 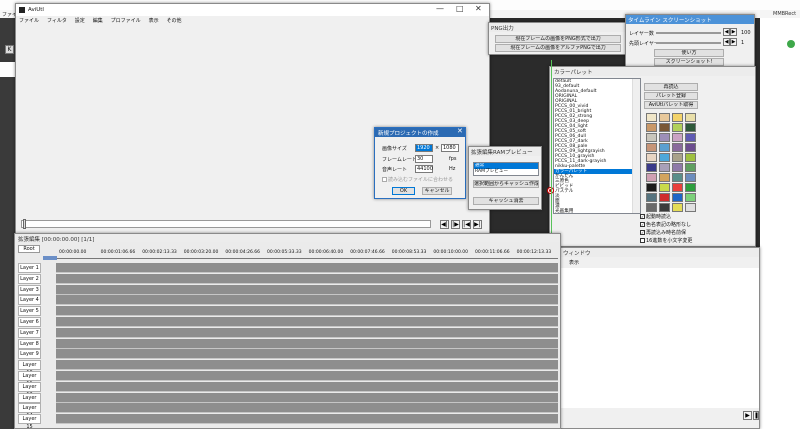 I want to click on layer-header: Layer 12, so click(x=29, y=389).